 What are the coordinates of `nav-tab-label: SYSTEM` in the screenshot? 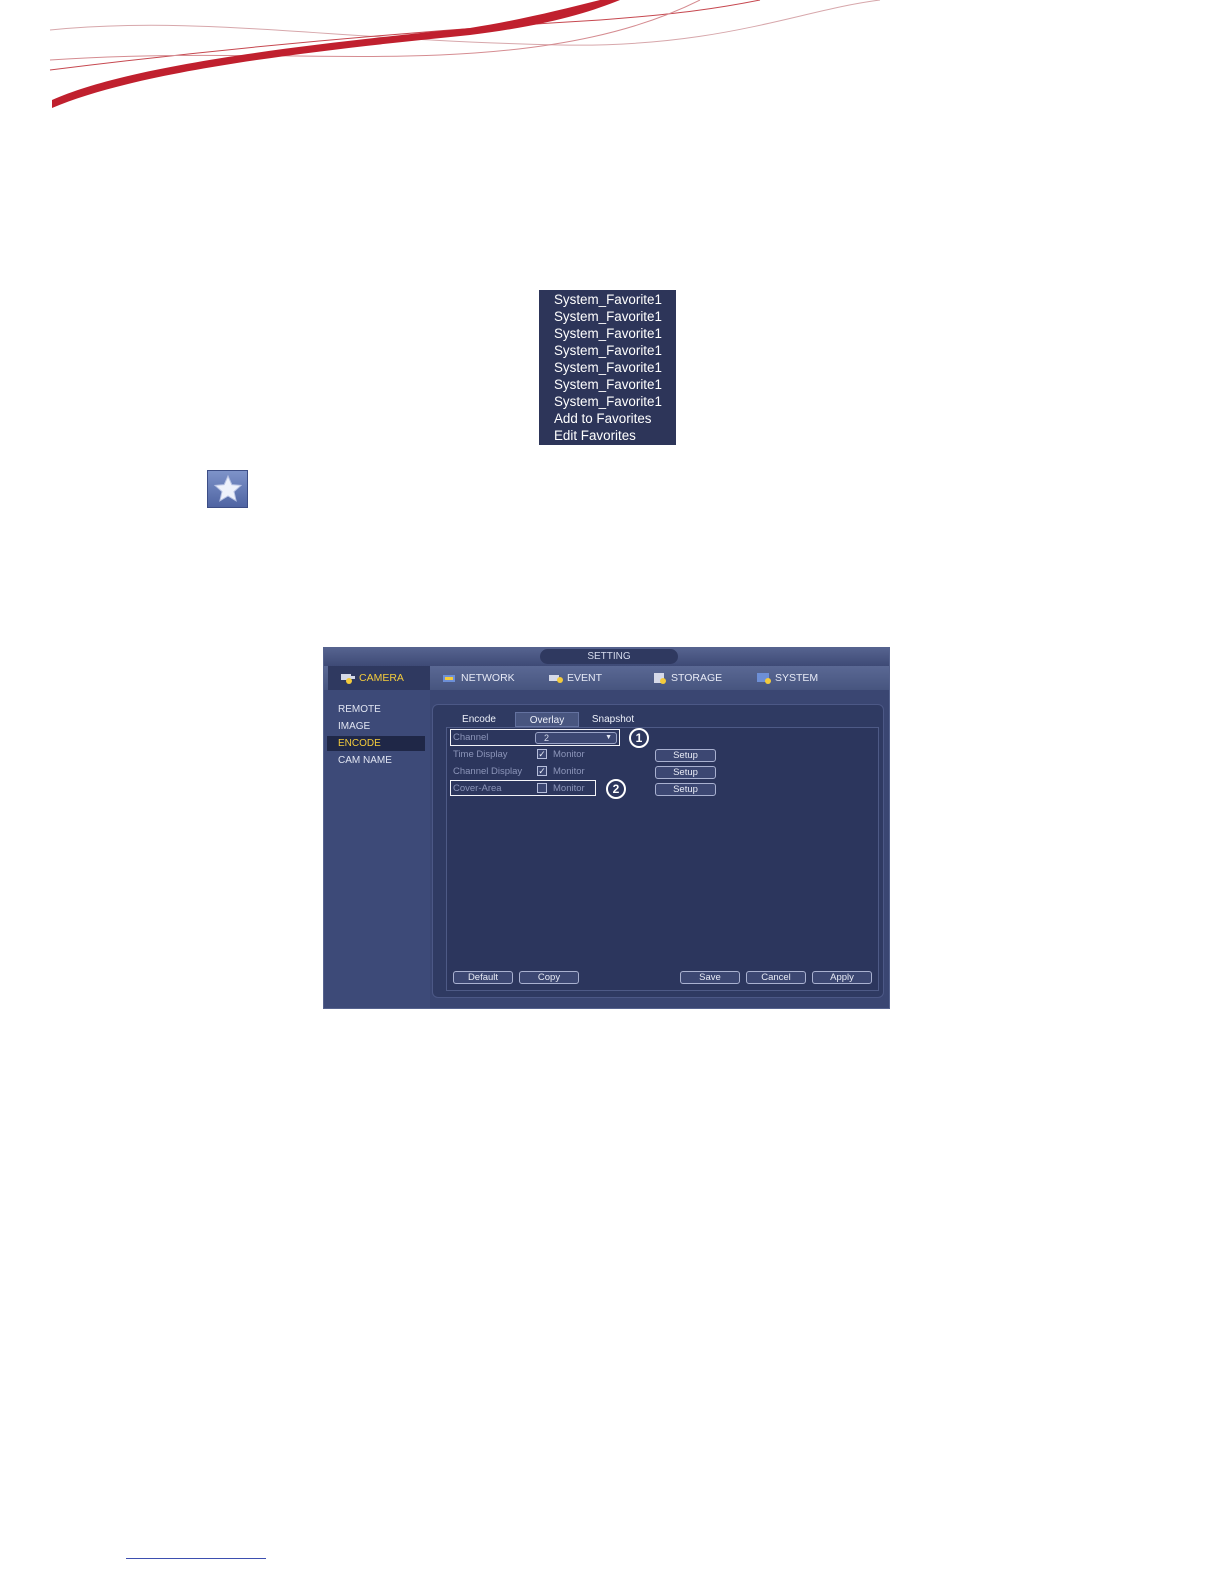 It's located at (797, 678).